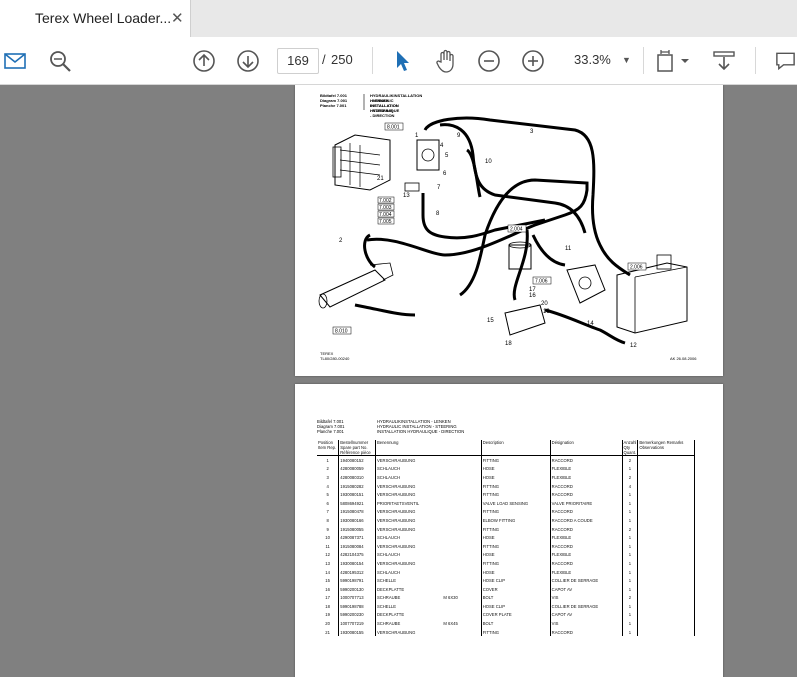  I want to click on svg-text: 15, so click(490, 321).